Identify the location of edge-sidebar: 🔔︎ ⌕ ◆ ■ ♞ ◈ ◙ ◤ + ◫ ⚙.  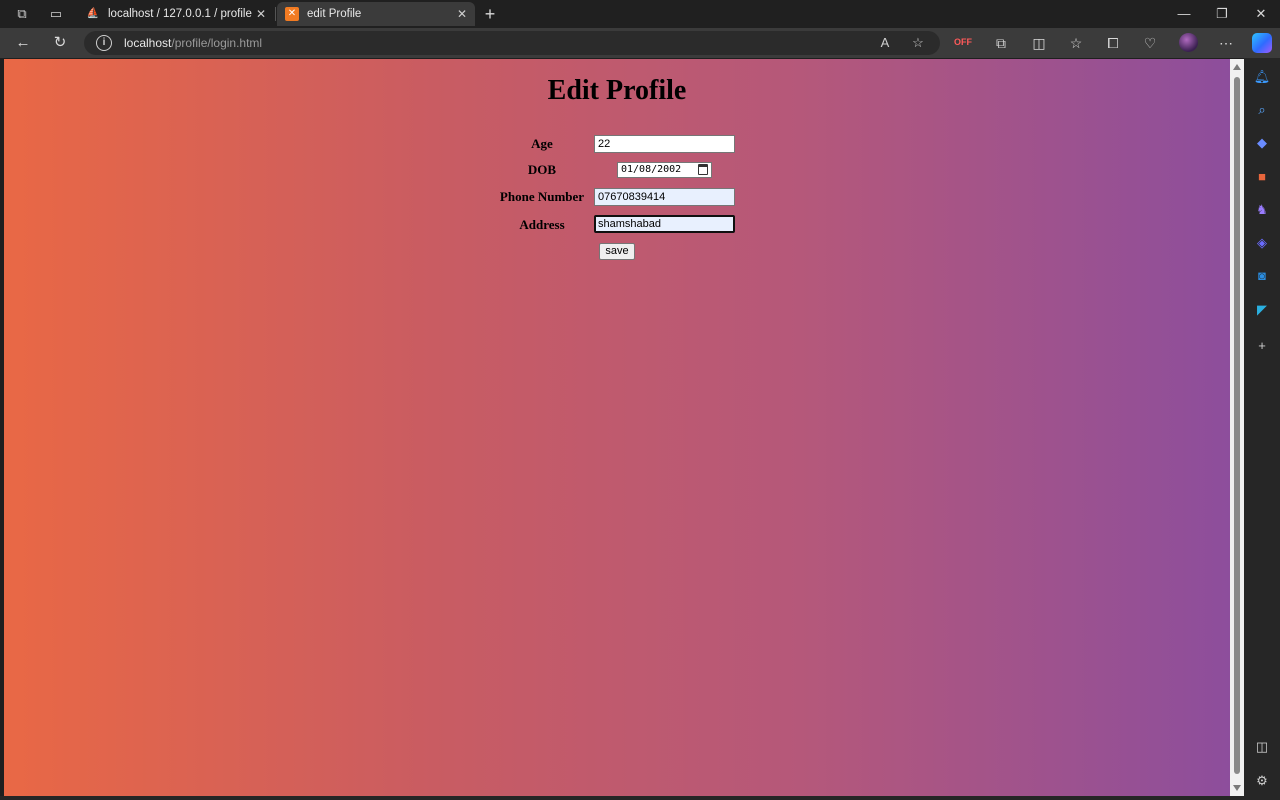
(1262, 429).